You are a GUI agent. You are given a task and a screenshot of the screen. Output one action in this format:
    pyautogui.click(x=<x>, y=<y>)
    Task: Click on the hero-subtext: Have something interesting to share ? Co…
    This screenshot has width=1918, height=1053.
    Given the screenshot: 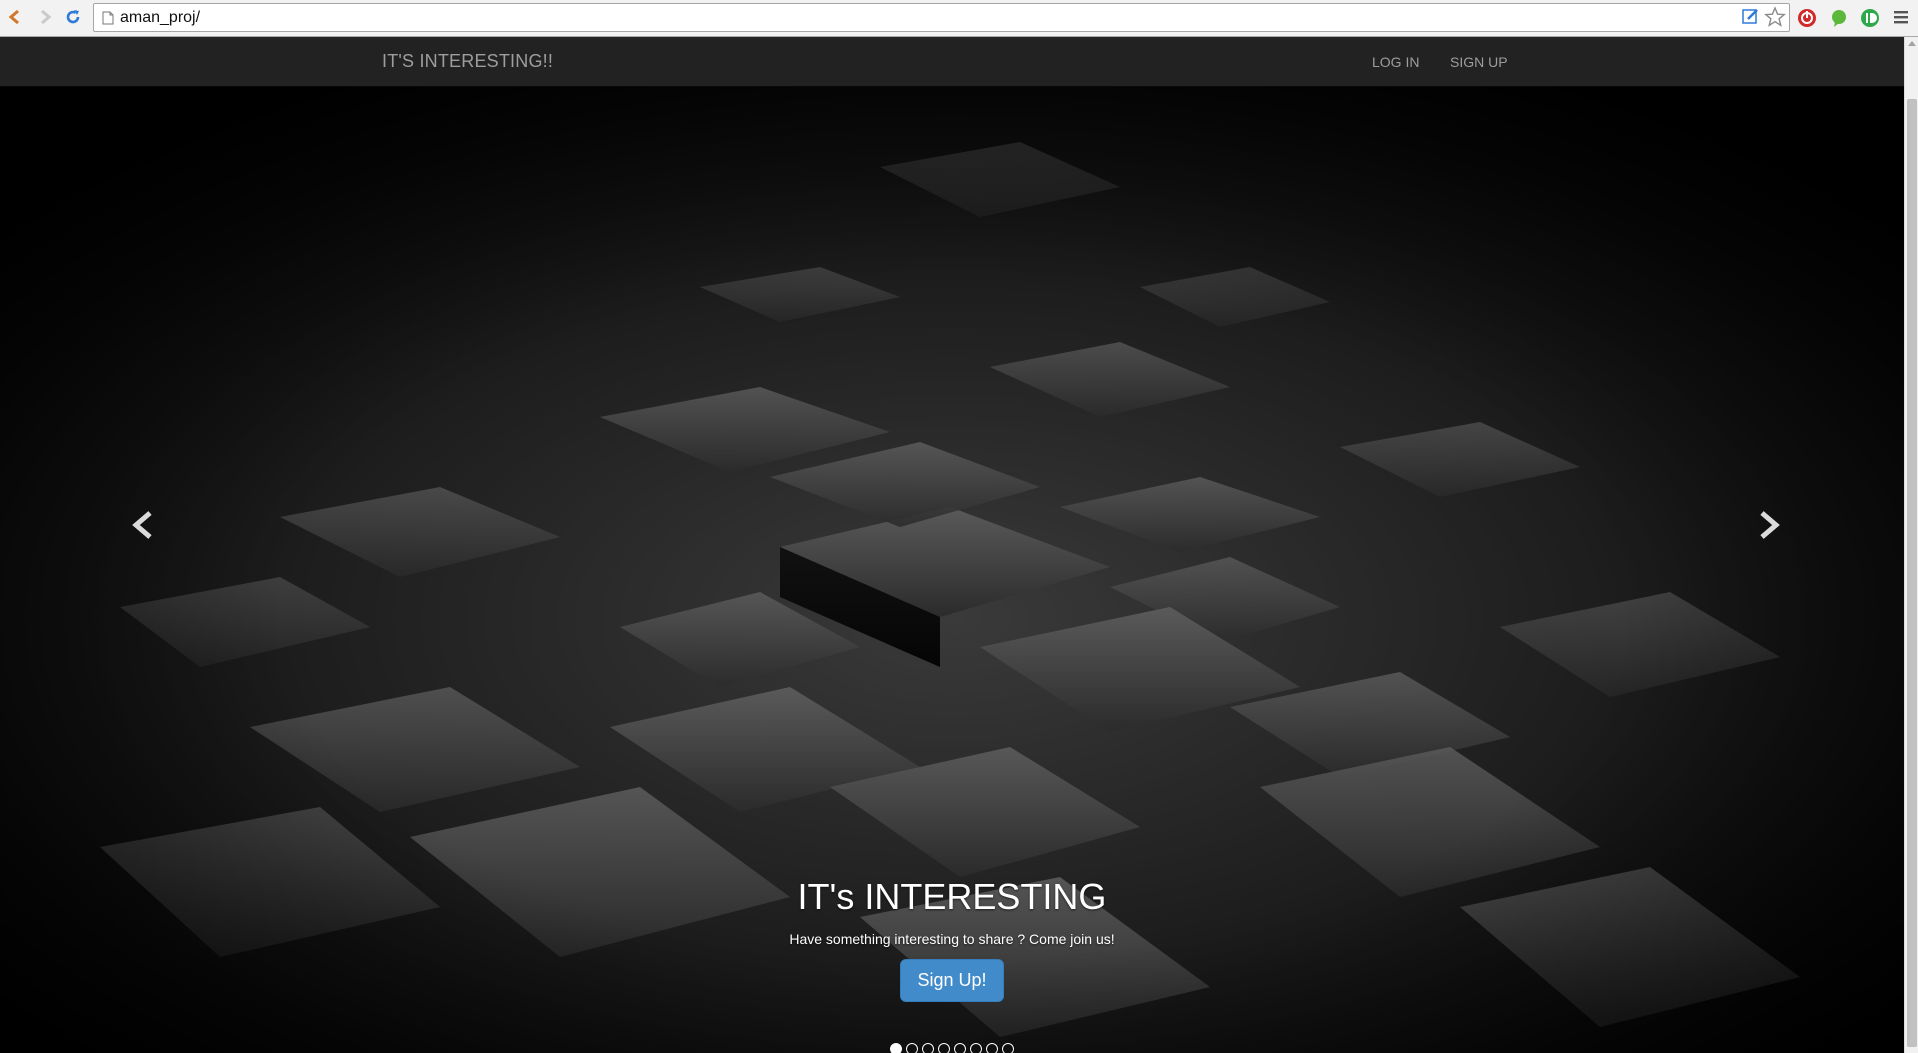 What is the action you would take?
    pyautogui.click(x=952, y=939)
    